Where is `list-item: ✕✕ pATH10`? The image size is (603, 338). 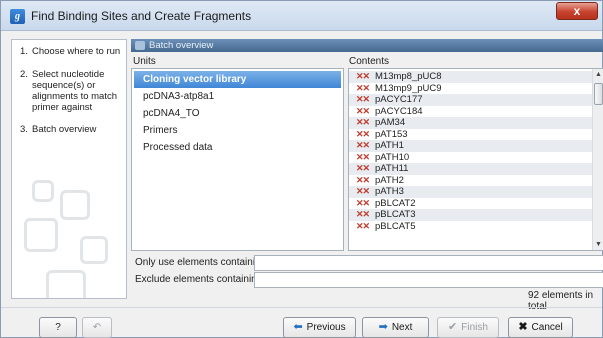
list-item: ✕✕ pATH10 is located at coordinates (471, 158).